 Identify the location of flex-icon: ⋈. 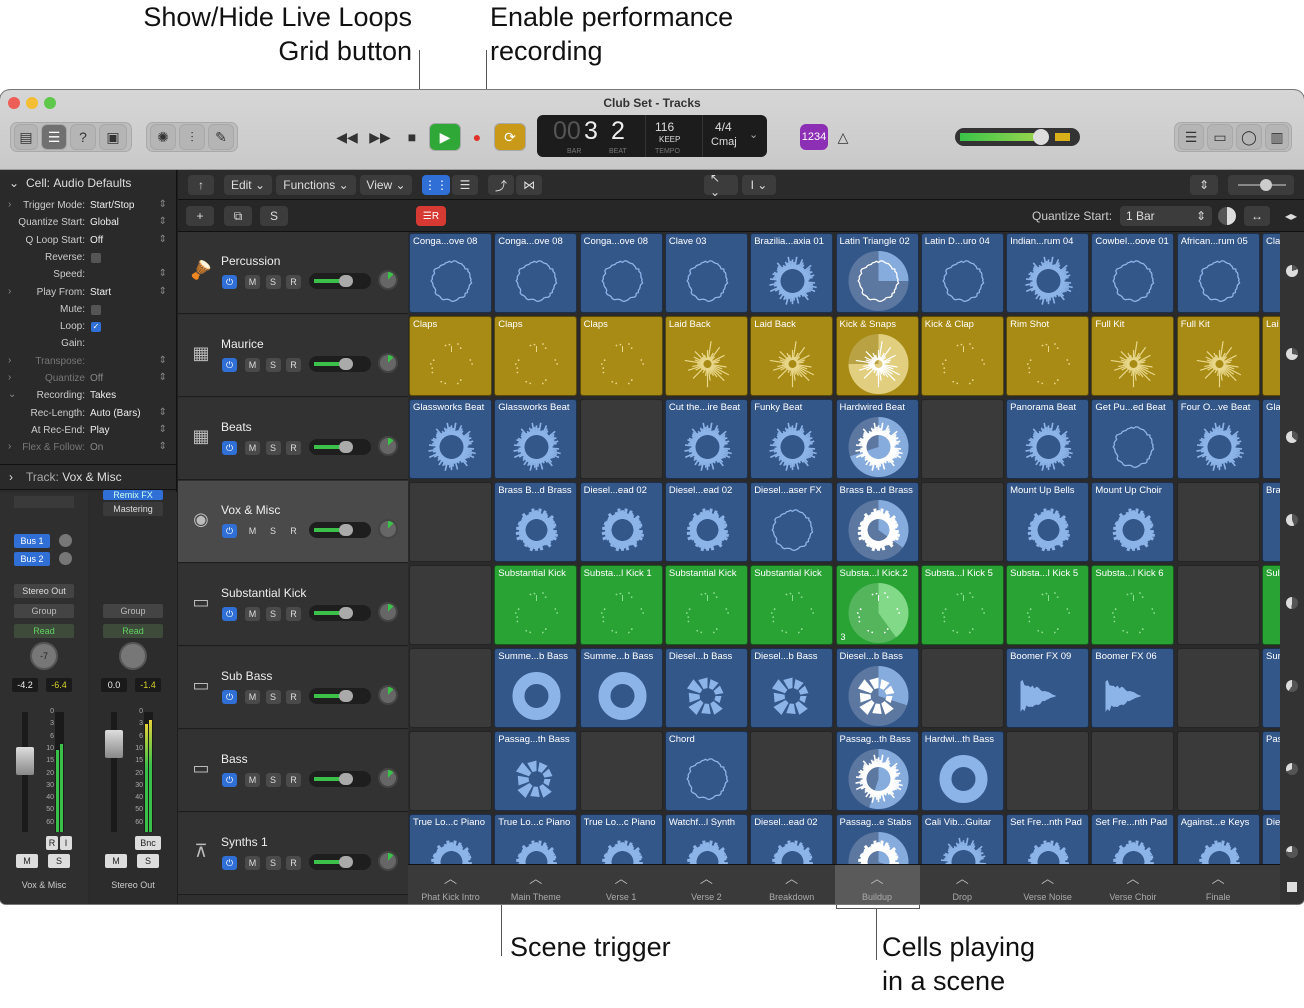
(529, 185).